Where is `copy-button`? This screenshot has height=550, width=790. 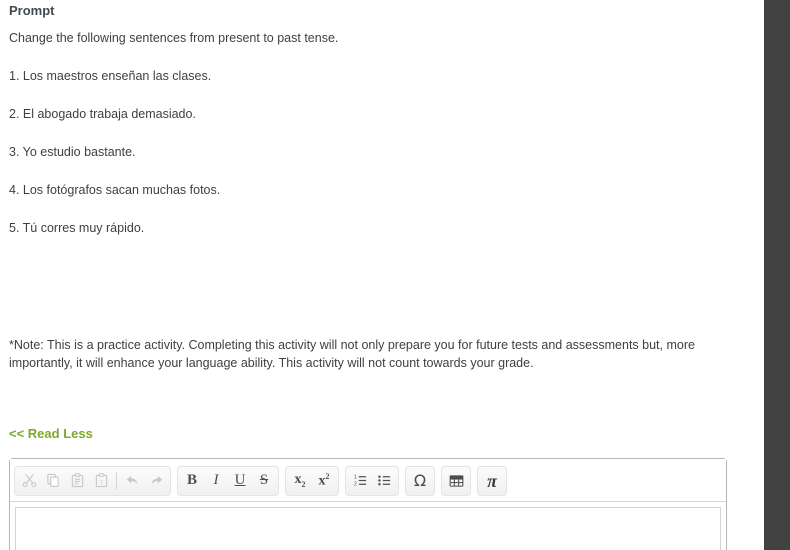 copy-button is located at coordinates (53, 481).